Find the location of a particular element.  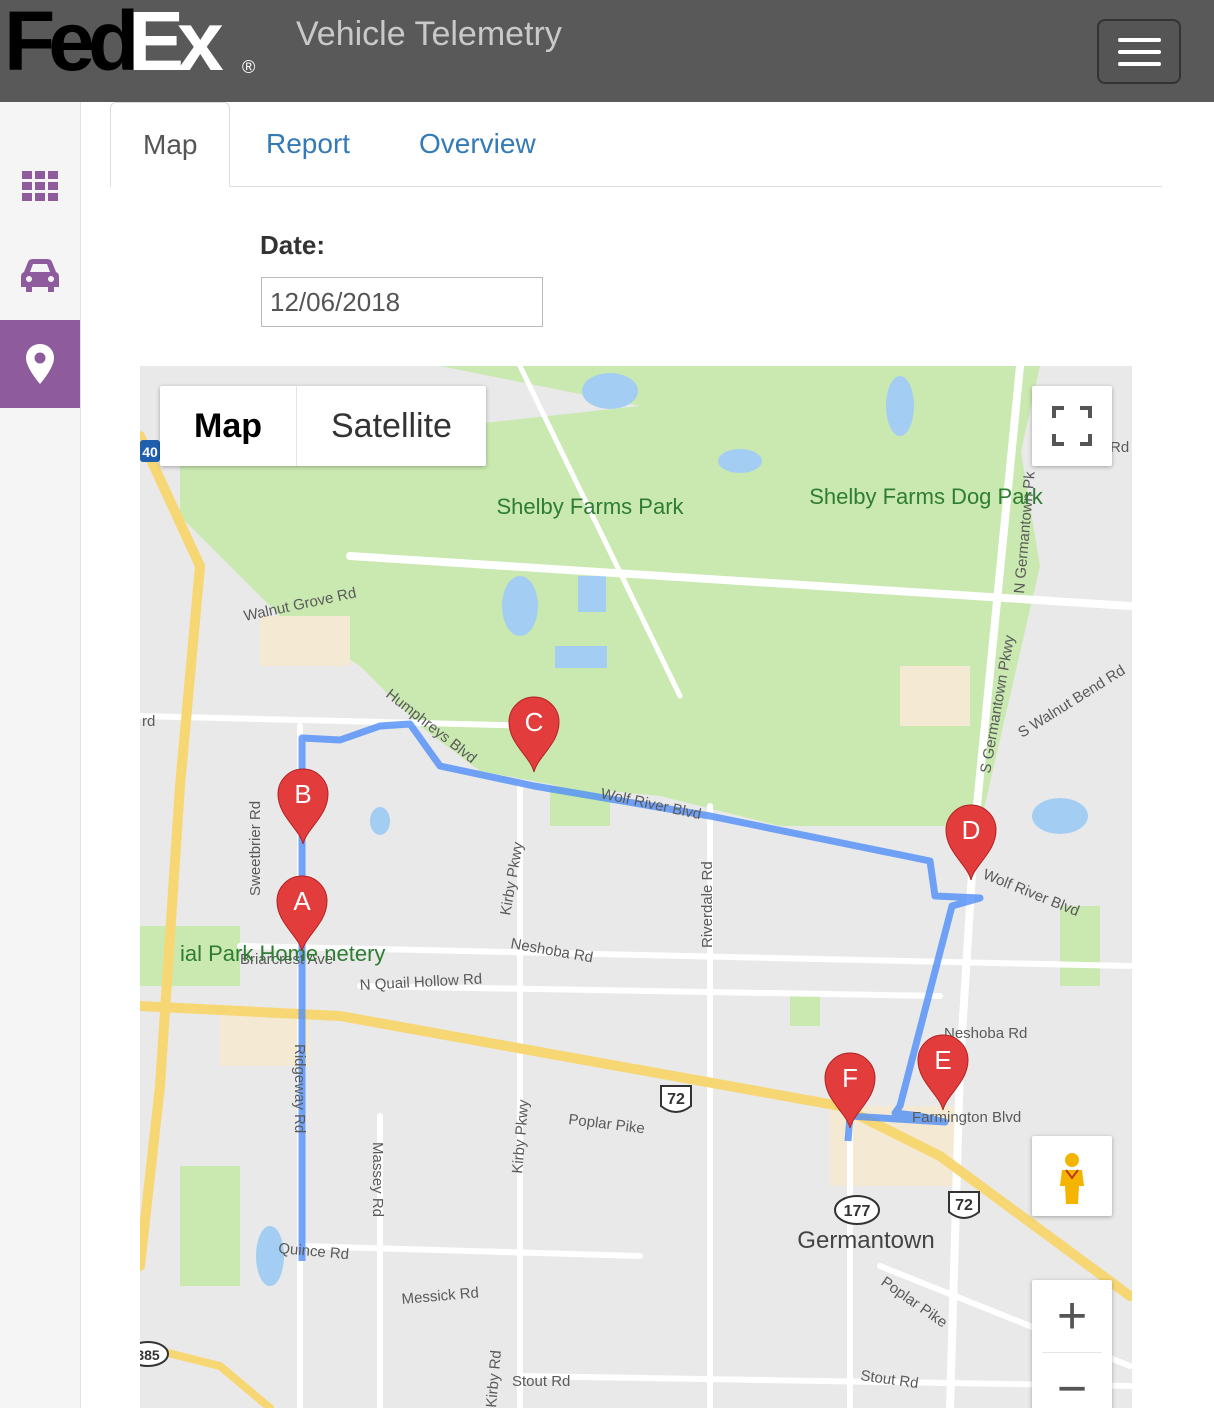

sidebar-item-map is located at coordinates (40, 364).